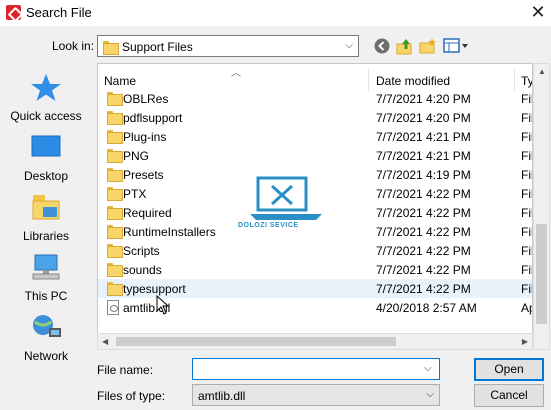 The width and height of the screenshot is (551, 410). What do you see at coordinates (541, 206) in the screenshot?
I see `vertical-scrollbar: ▲` at bounding box center [541, 206].